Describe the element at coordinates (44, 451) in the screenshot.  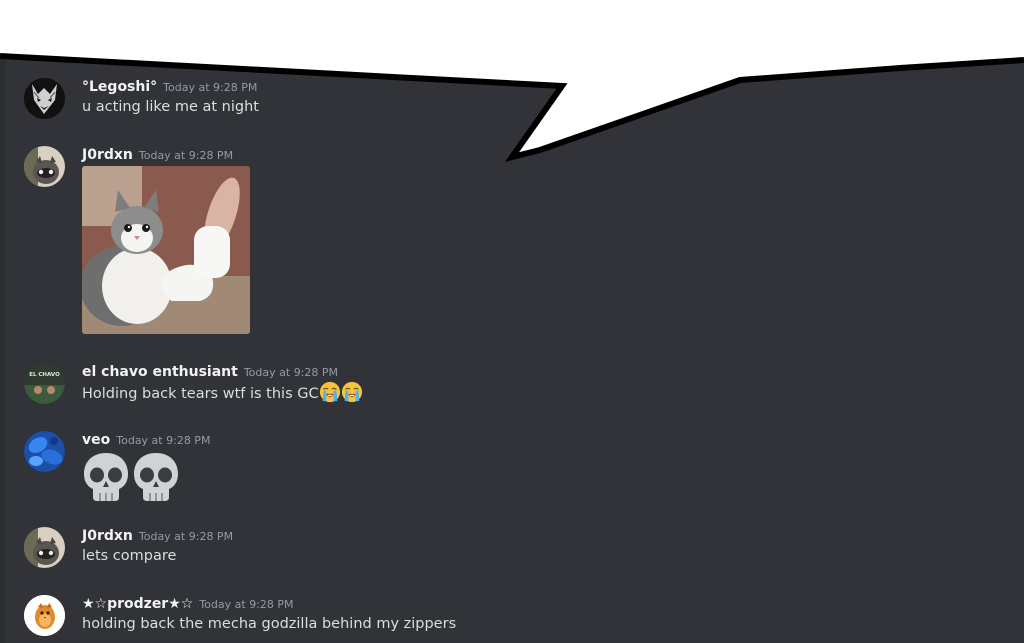
I see `blue-abstract-avatar-icon` at that location.